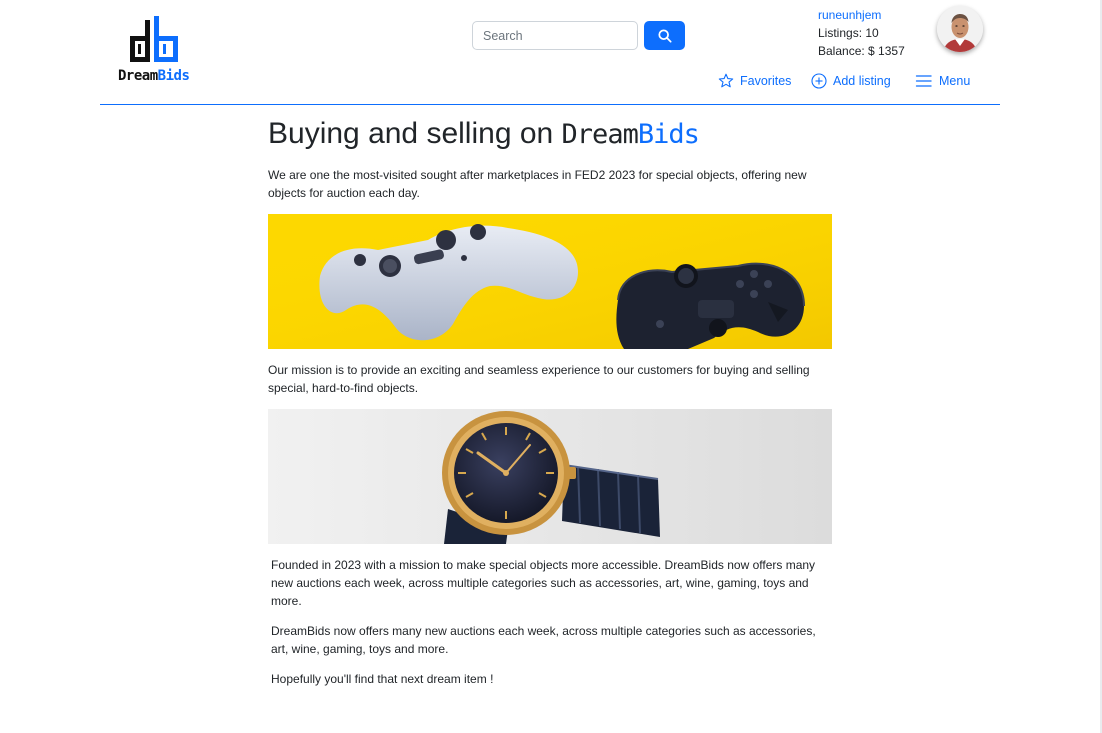 The height and width of the screenshot is (733, 1102). What do you see at coordinates (849, 15) in the screenshot?
I see `user-profile-link: runeunhjem` at bounding box center [849, 15].